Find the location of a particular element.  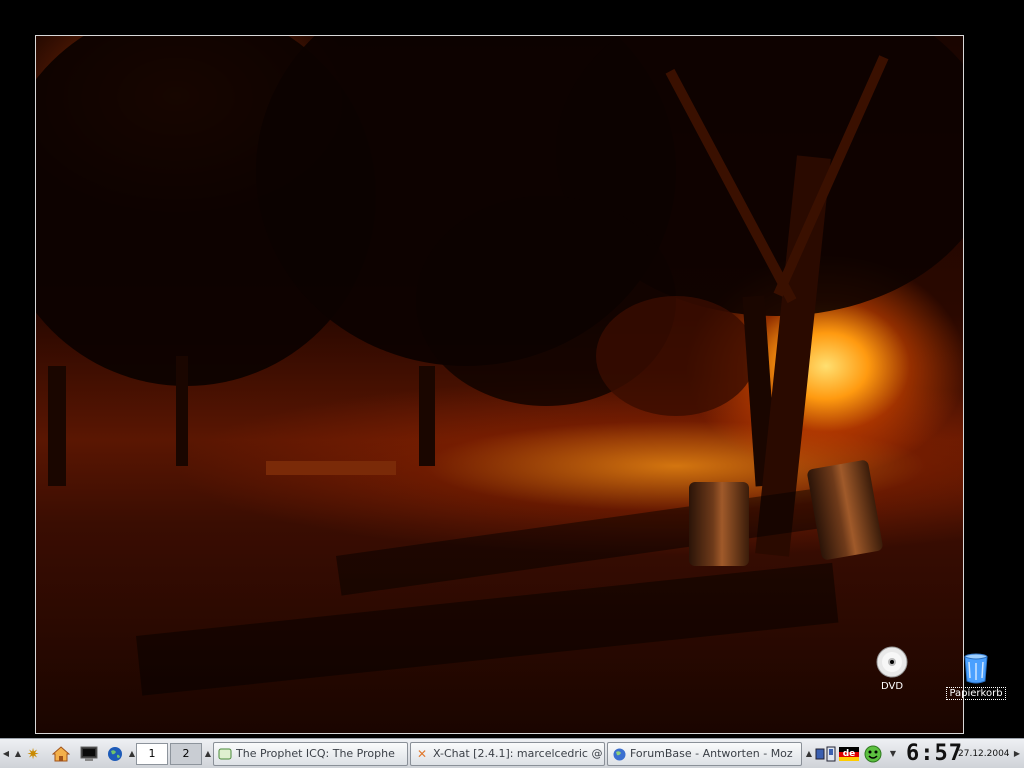

taskbar-right-handle: ▶ is located at coordinates (1017, 754).